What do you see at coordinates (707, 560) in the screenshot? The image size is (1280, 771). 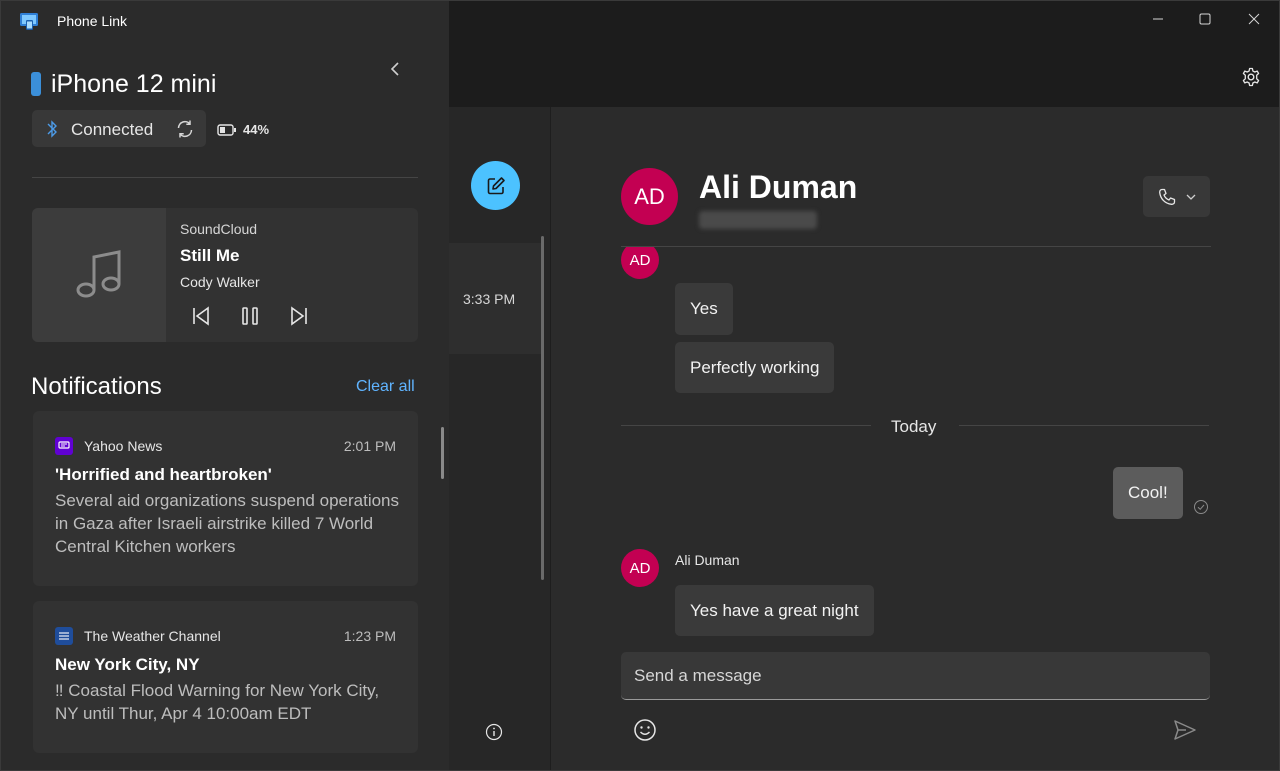 I see `sender-name: Ali Duman` at bounding box center [707, 560].